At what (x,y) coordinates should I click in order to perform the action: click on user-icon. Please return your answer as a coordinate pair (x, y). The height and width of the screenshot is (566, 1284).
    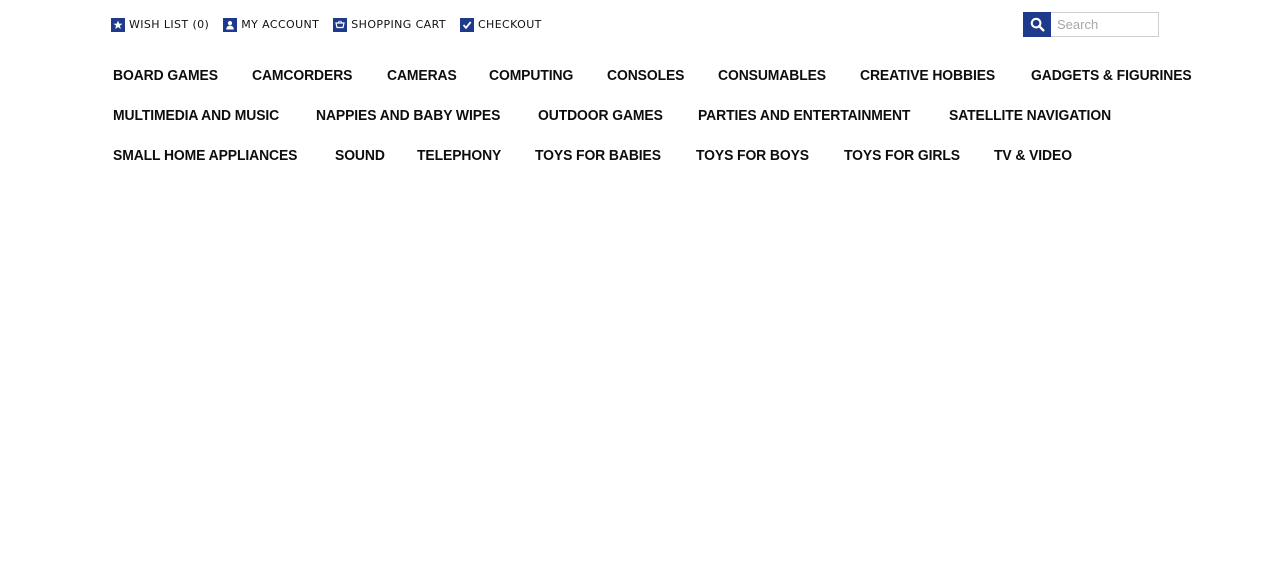
    Looking at the image, I should click on (230, 25).